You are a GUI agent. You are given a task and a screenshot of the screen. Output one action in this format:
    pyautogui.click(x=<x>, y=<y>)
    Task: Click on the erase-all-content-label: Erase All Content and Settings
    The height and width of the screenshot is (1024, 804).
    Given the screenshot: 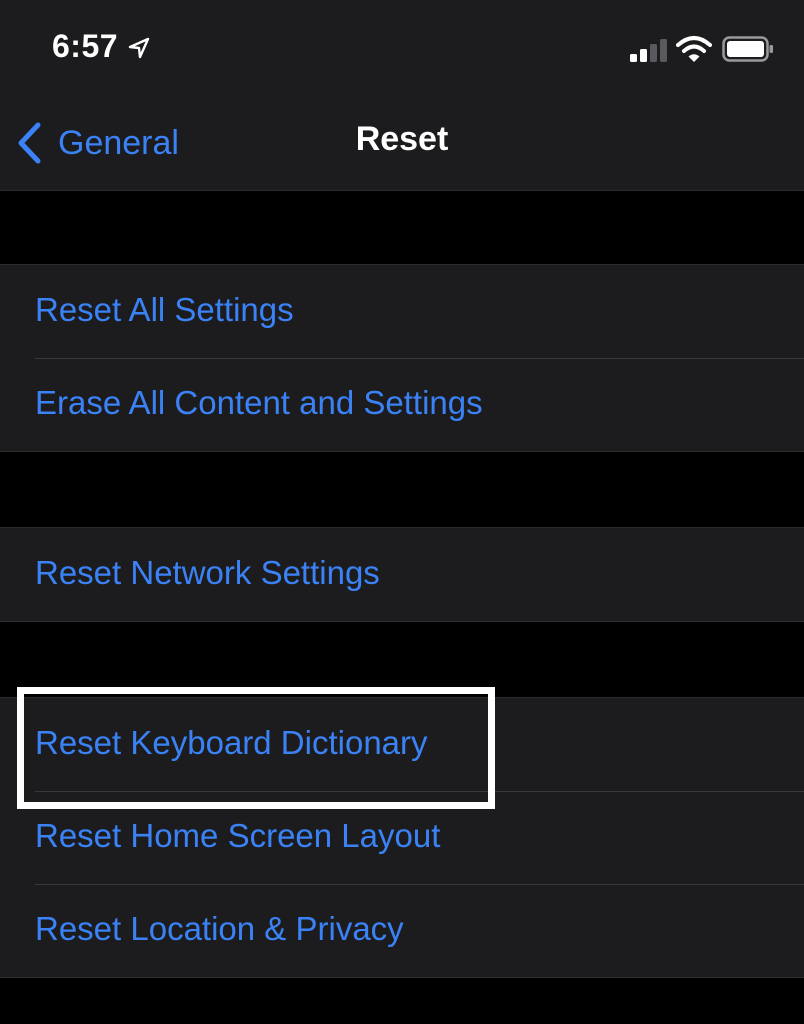 What is the action you would take?
    pyautogui.click(x=259, y=402)
    